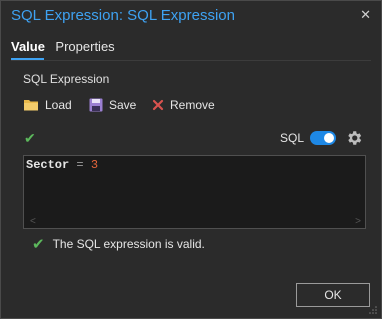 This screenshot has width=382, height=319. Describe the element at coordinates (96, 105) in the screenshot. I see `floppy-disk-icon` at that location.